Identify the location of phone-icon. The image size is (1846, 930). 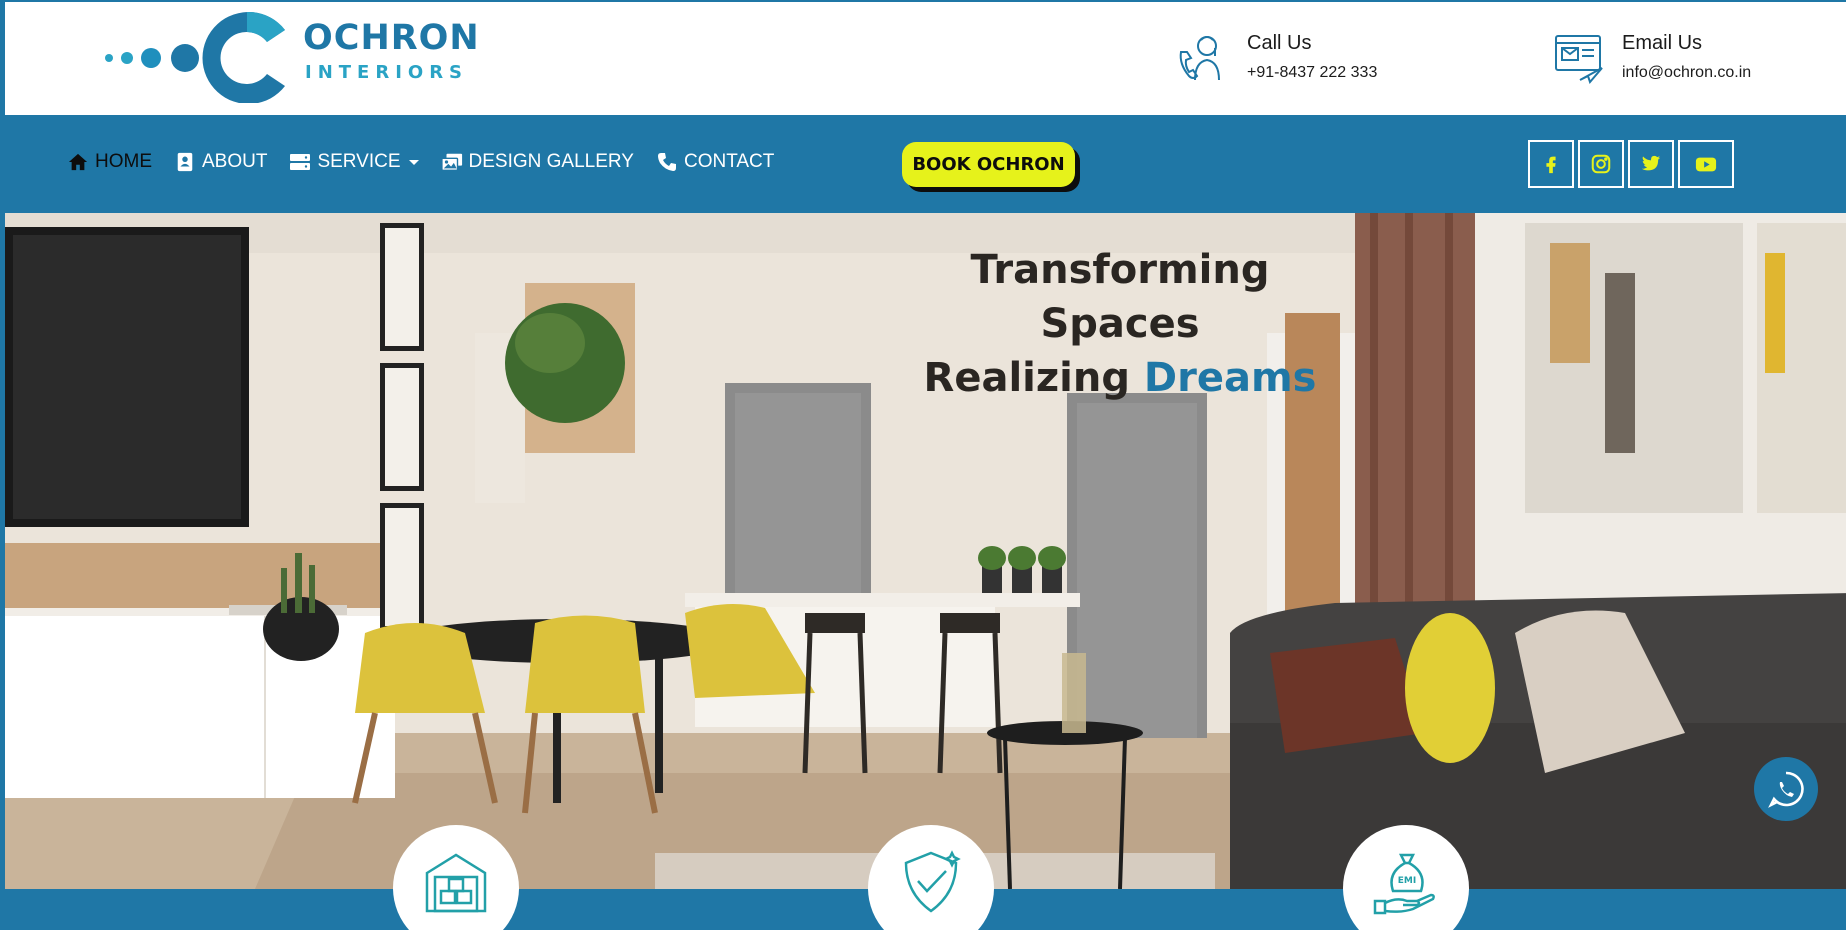
(666, 162).